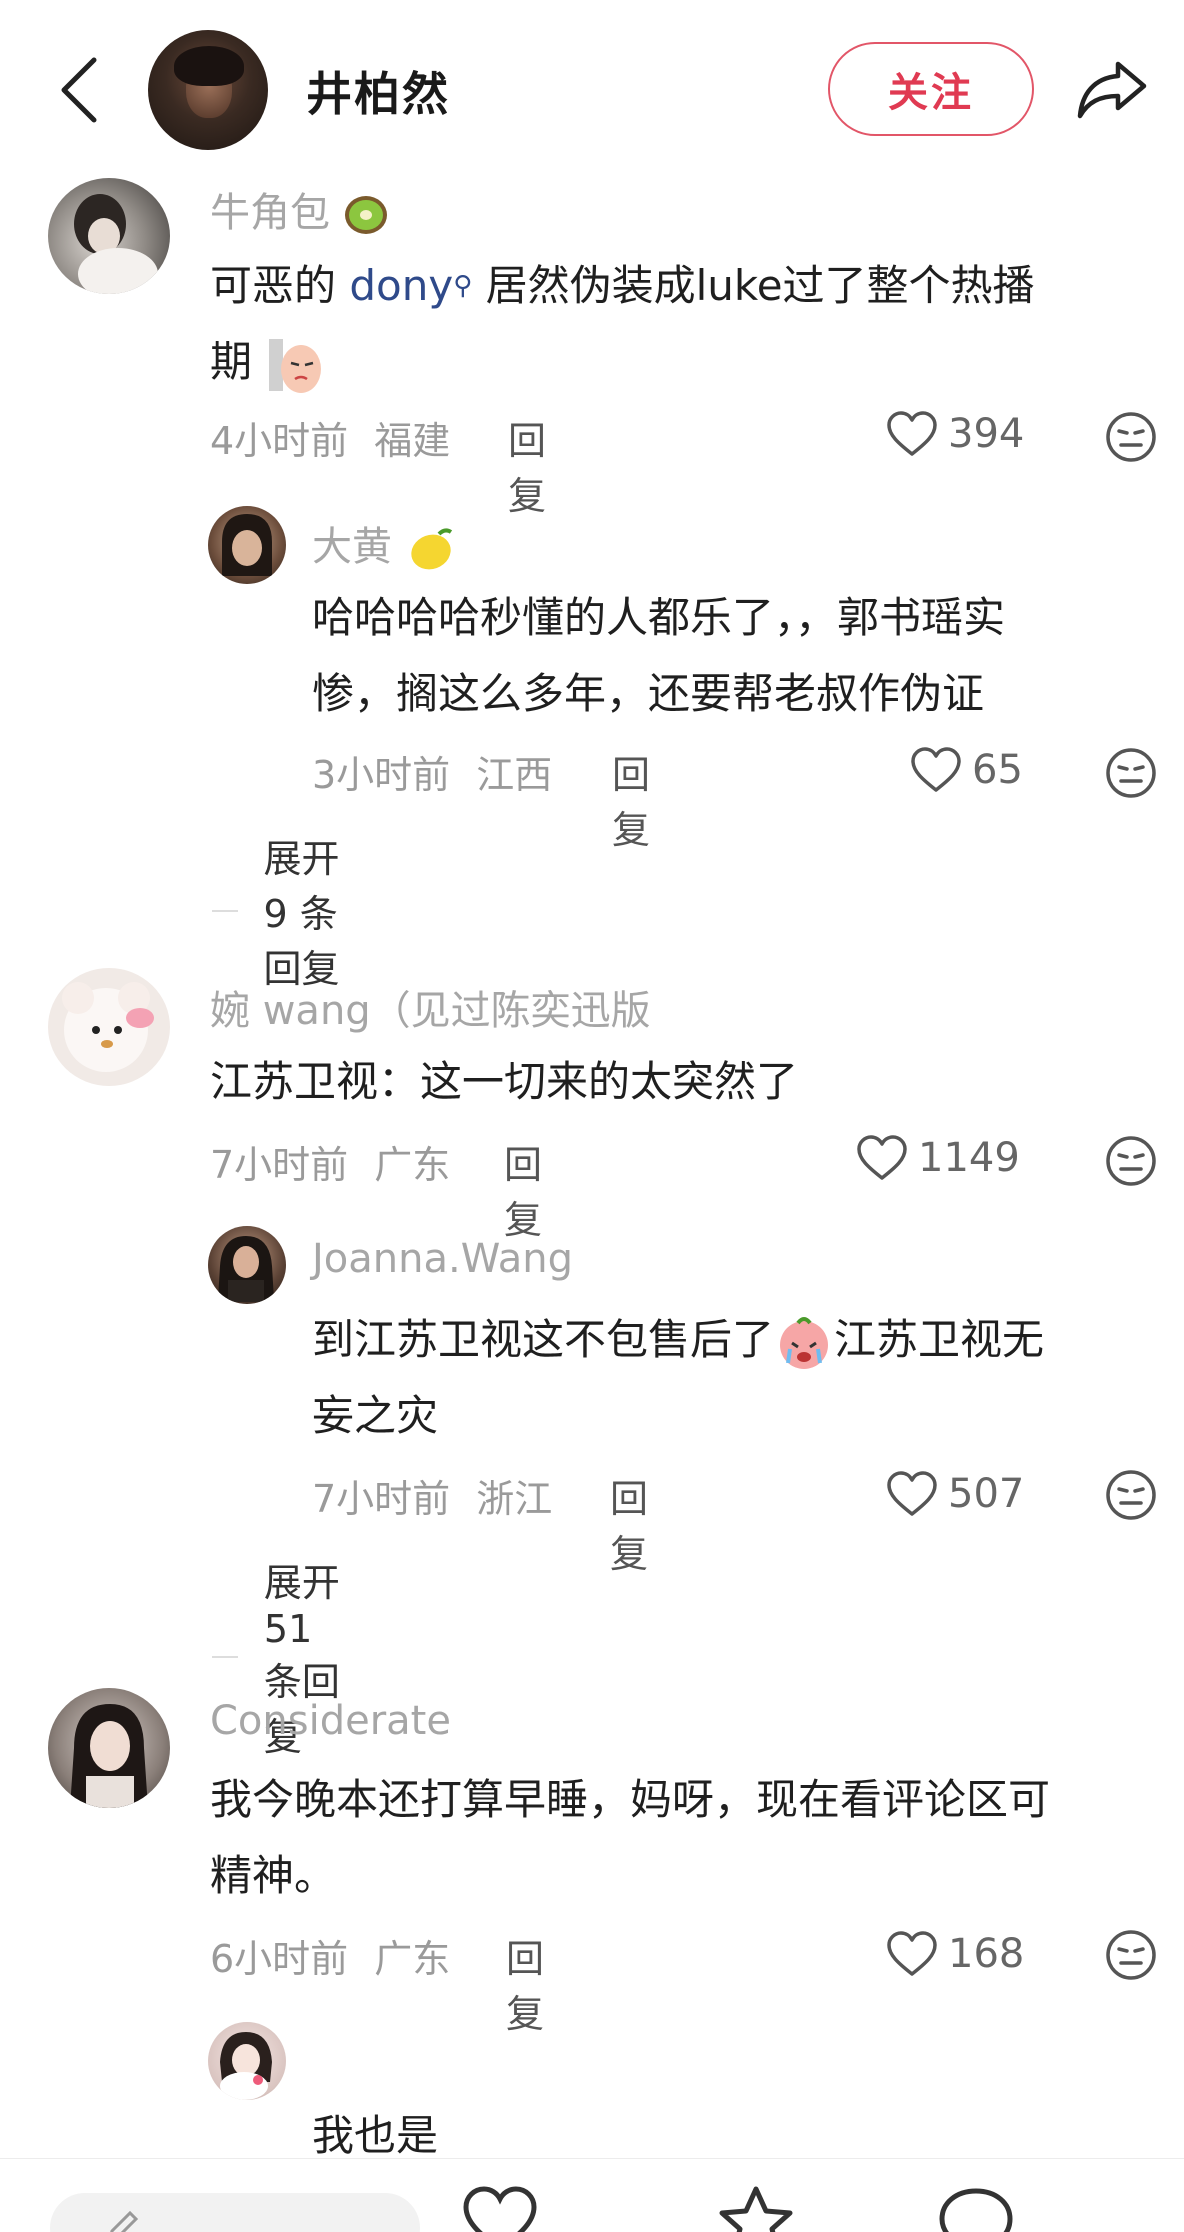 The height and width of the screenshot is (2232, 1184). I want to click on pencil-icon, so click(124, 2221).